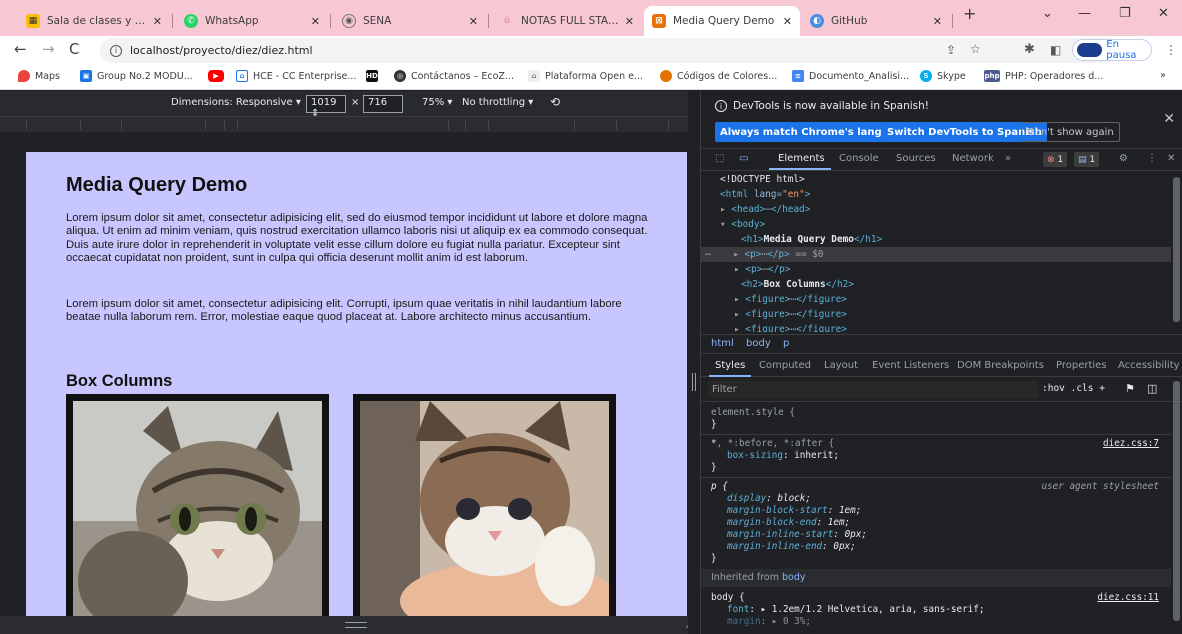  Describe the element at coordinates (719, 158) in the screenshot. I see `inspect-icon: ⬚` at that location.